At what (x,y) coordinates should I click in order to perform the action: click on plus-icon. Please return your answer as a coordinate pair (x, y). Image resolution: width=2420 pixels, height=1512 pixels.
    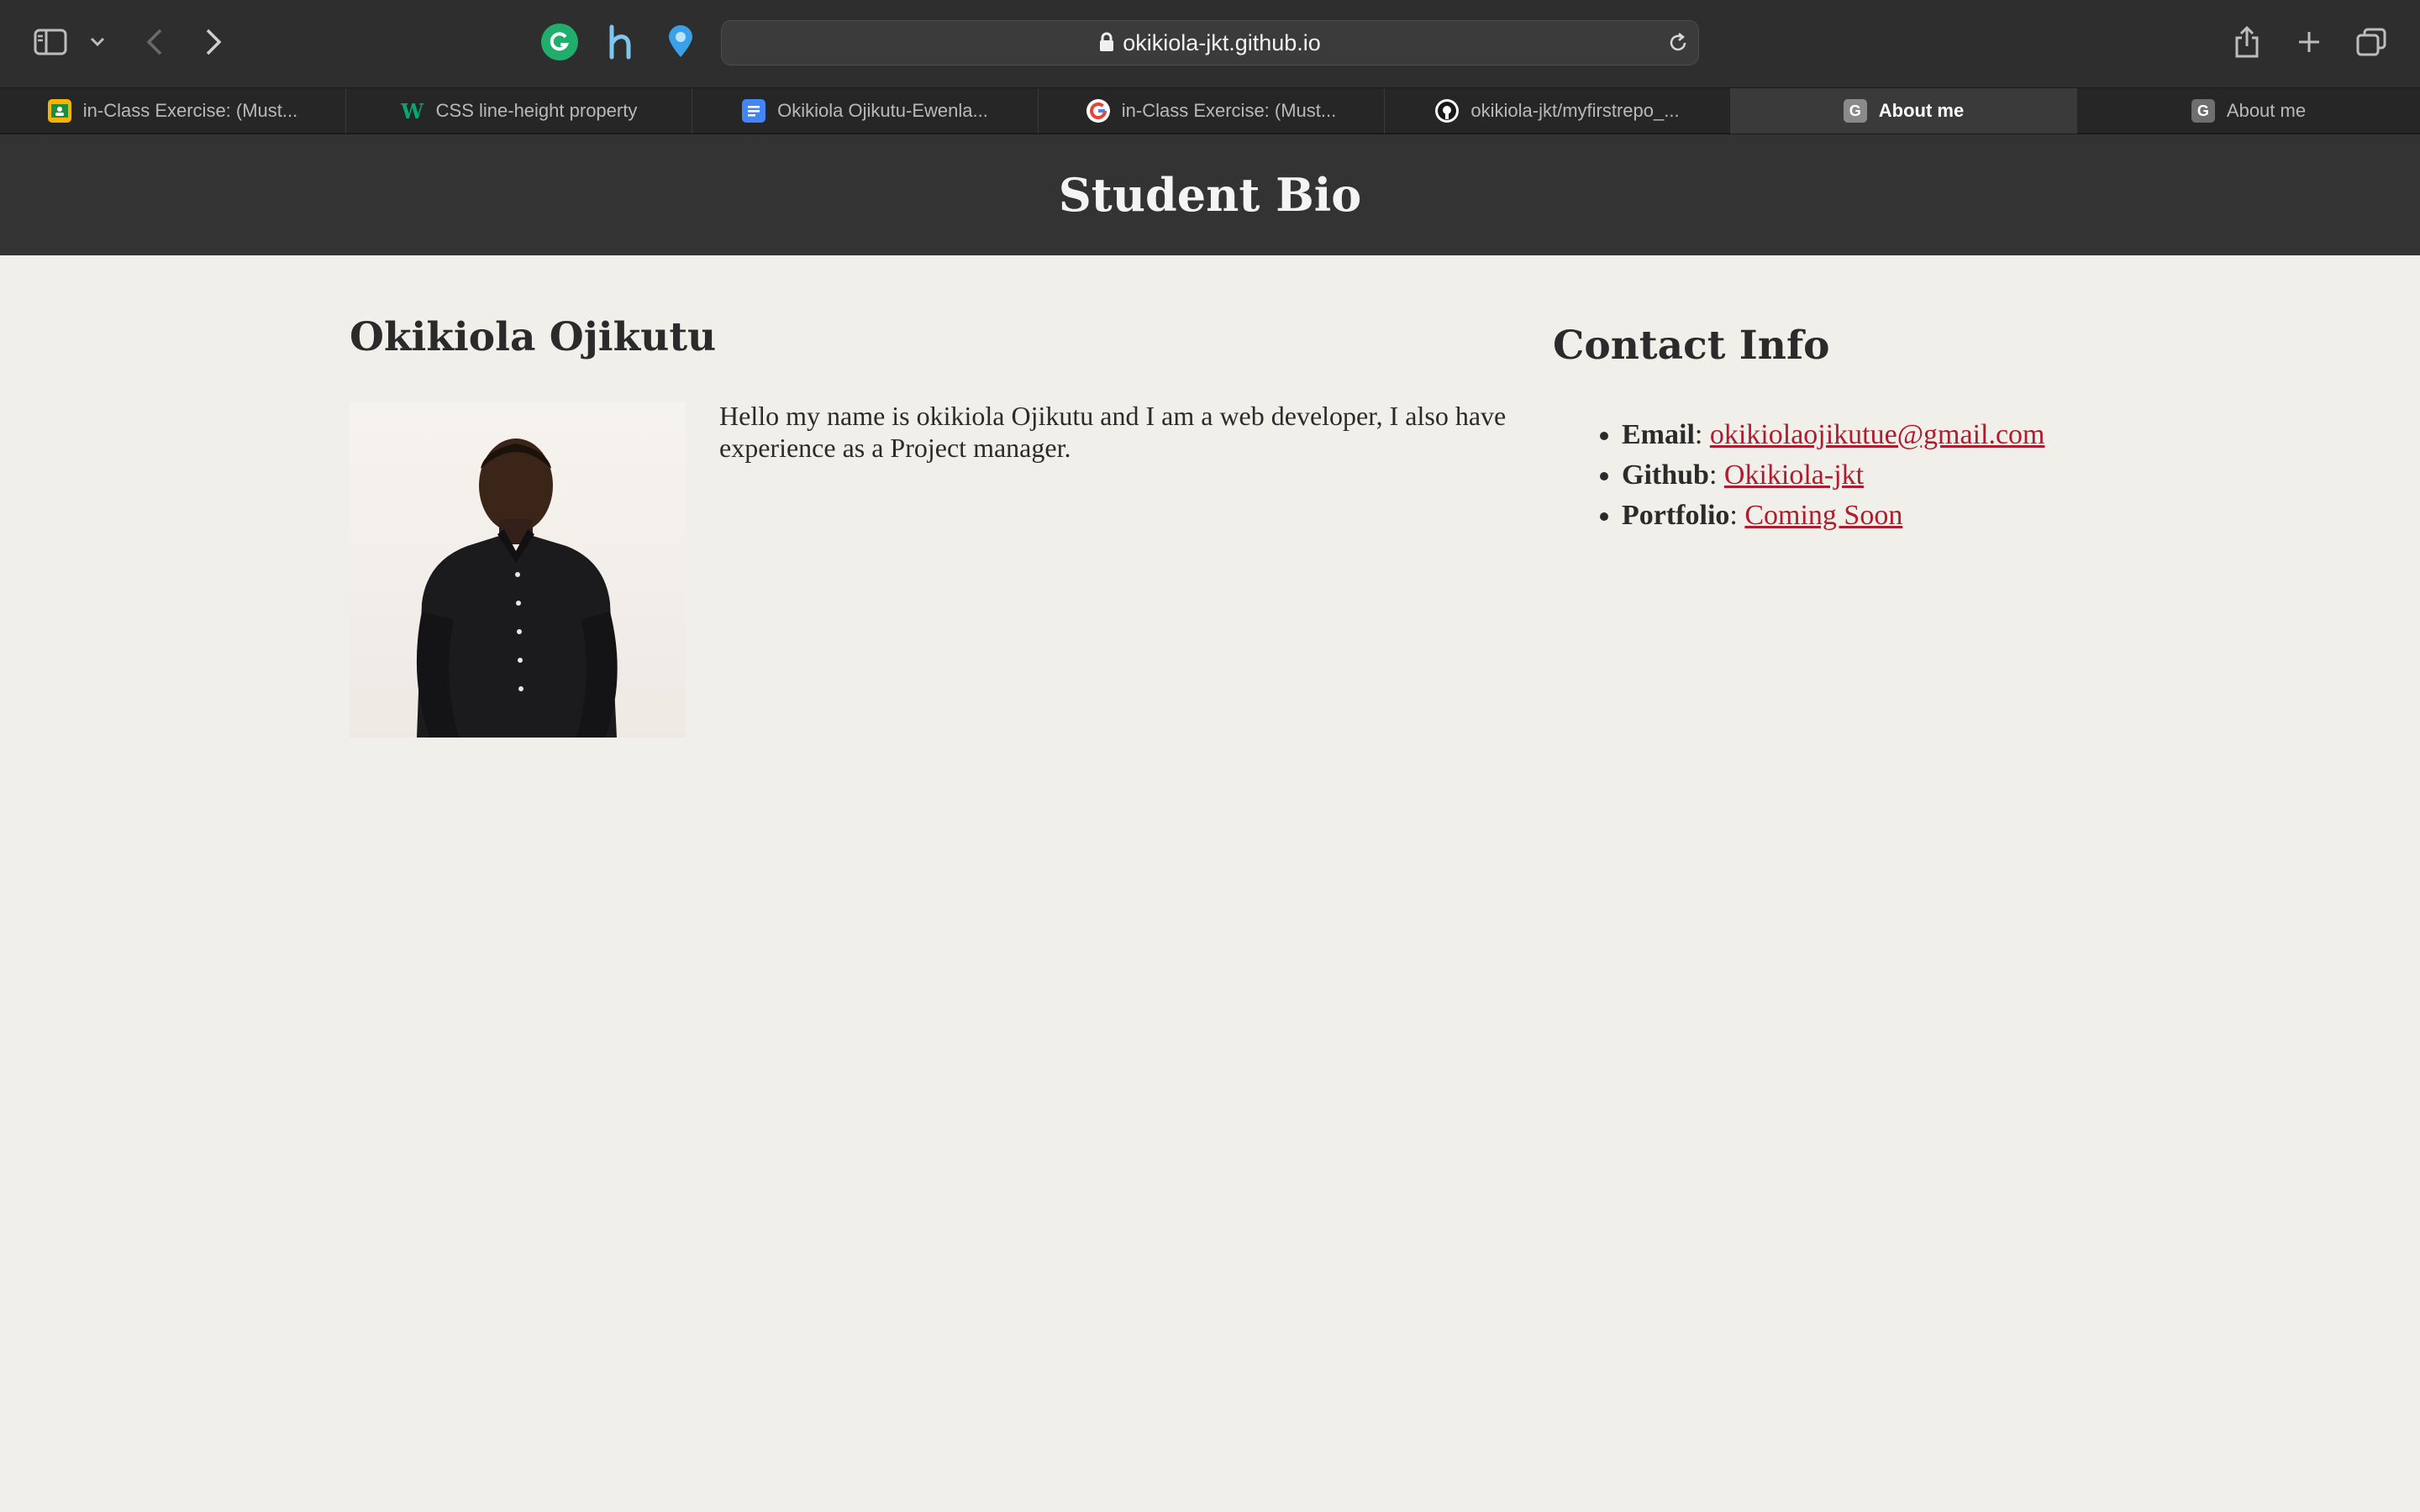
    Looking at the image, I should click on (2309, 42).